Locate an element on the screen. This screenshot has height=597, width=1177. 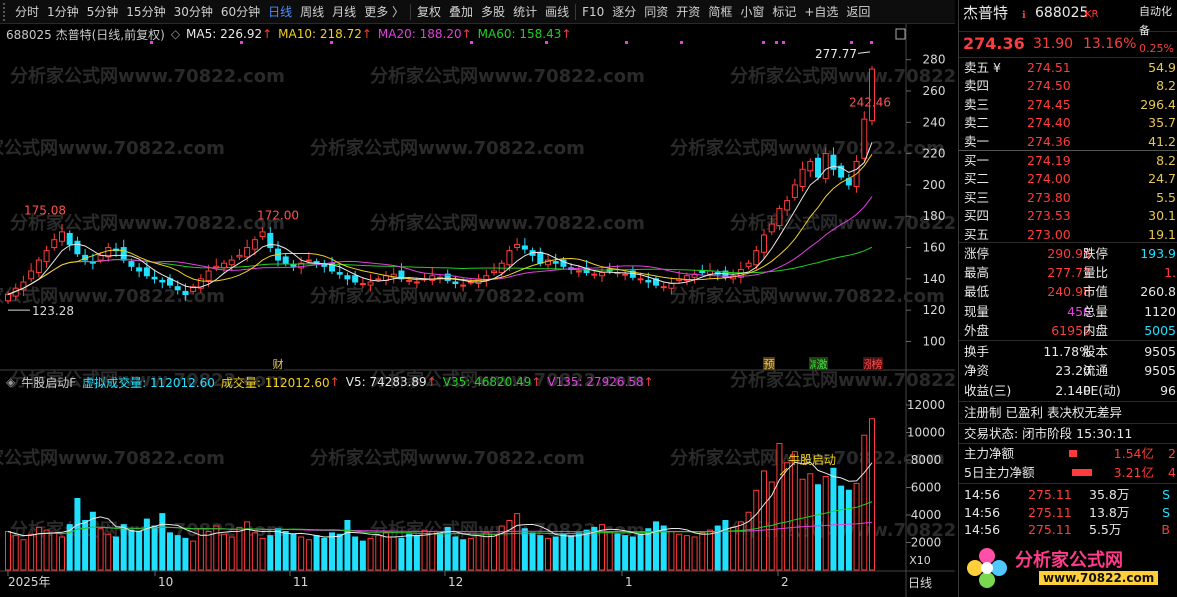
tick-volume: 13.8万 is located at coordinates (1109, 512).